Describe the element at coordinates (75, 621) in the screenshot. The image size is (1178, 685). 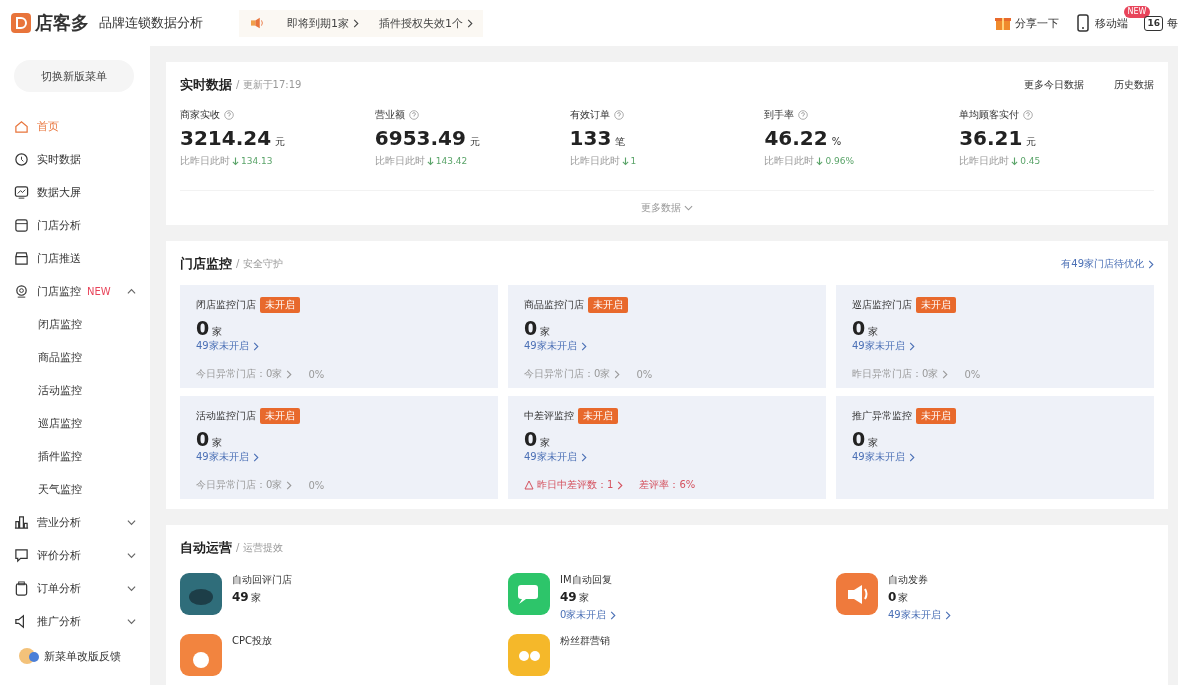
I see `sidebar-item: 推广分析` at that location.